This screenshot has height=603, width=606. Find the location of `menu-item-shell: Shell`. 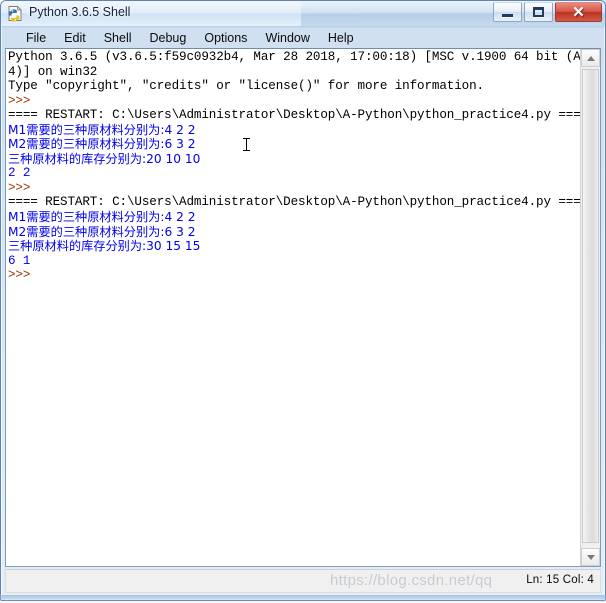

menu-item-shell: Shell is located at coordinates (118, 38).